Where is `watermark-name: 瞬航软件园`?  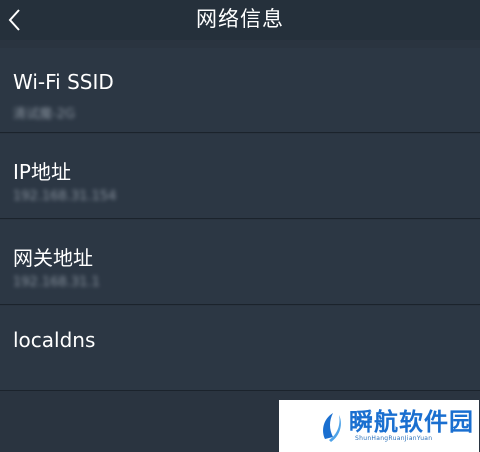 watermark-name: 瞬航软件园 is located at coordinates (411, 422).